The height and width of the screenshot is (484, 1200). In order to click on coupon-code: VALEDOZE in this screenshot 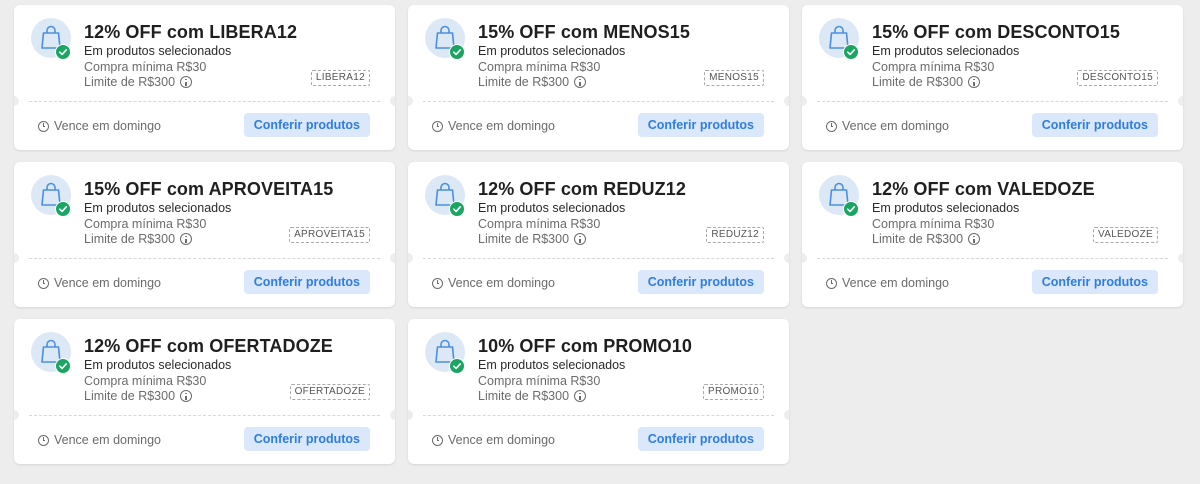, I will do `click(1125, 235)`.